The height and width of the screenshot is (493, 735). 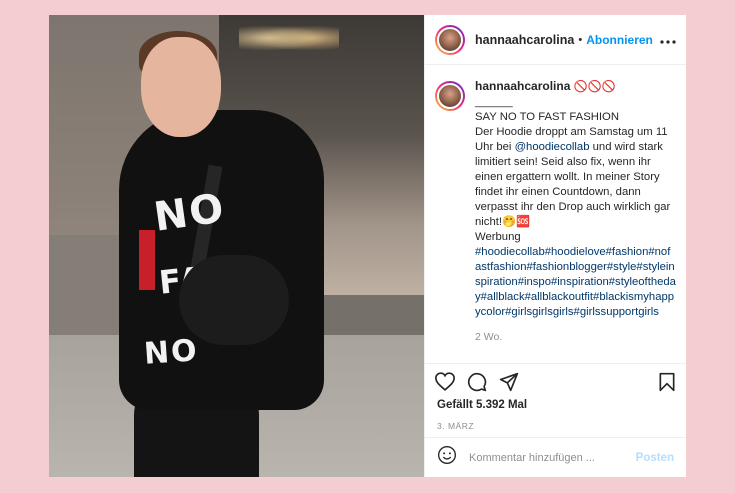 I want to click on emoji-icon, so click(x=447, y=457).